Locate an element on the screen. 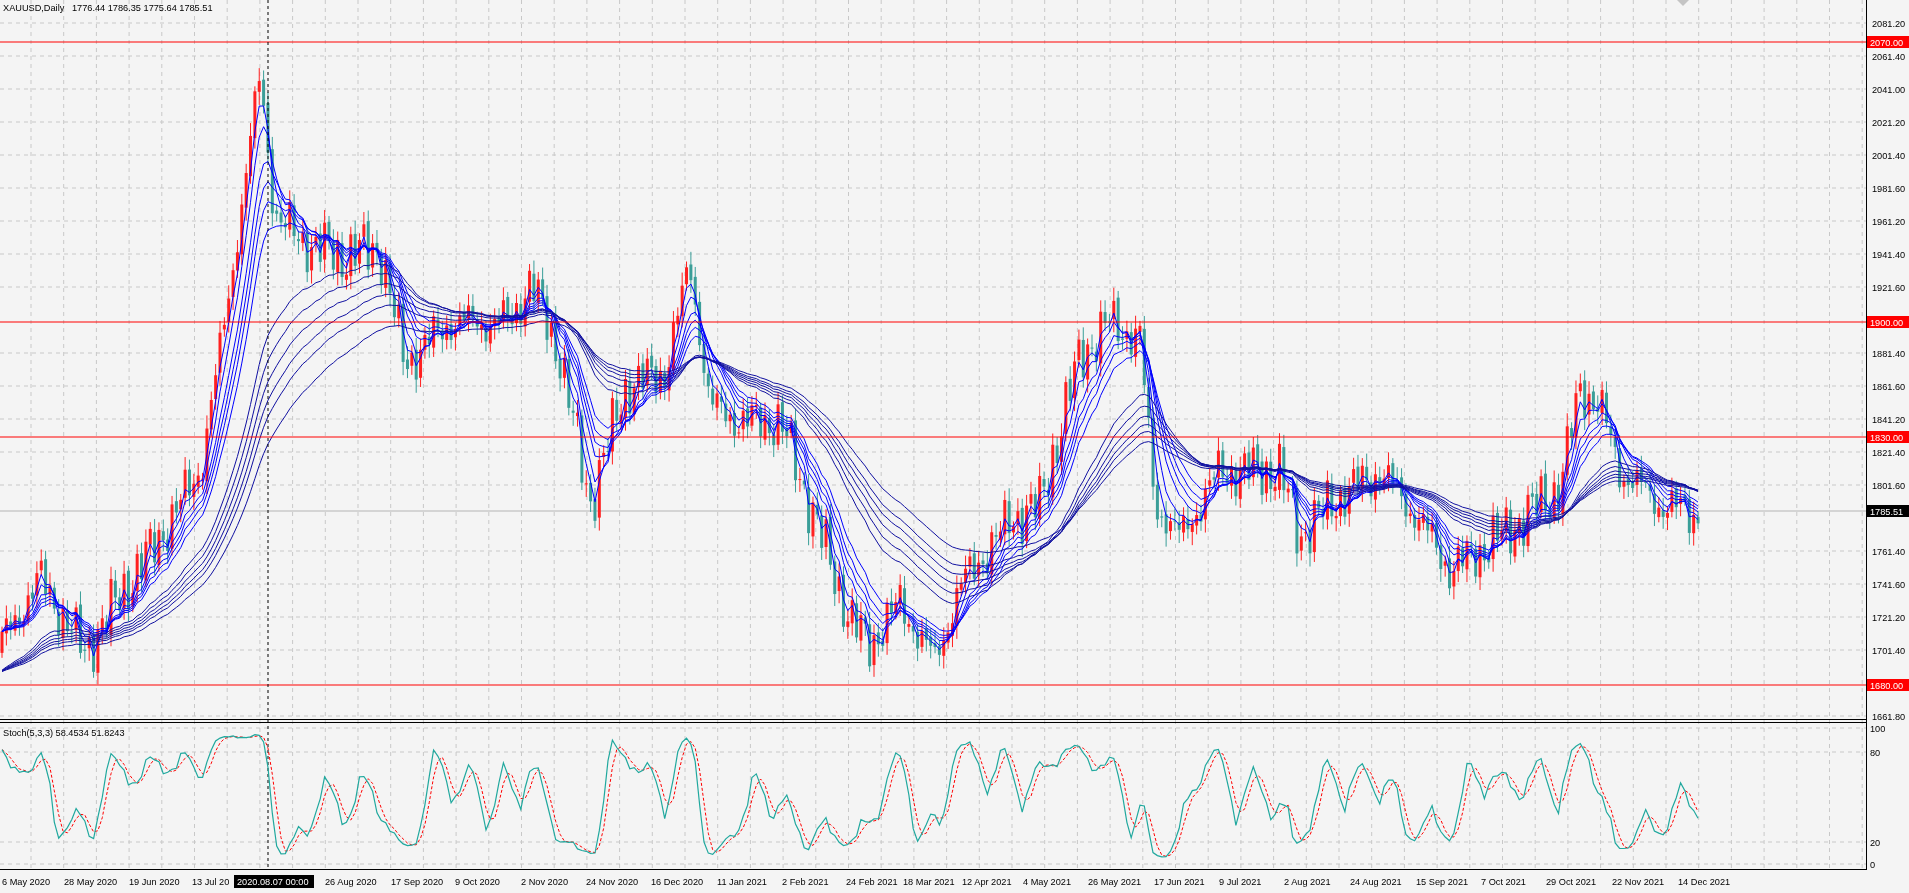 The image size is (1909, 893). indicator-title: Stoch(5,3,3) 58.4534 51.8243 is located at coordinates (64, 733).